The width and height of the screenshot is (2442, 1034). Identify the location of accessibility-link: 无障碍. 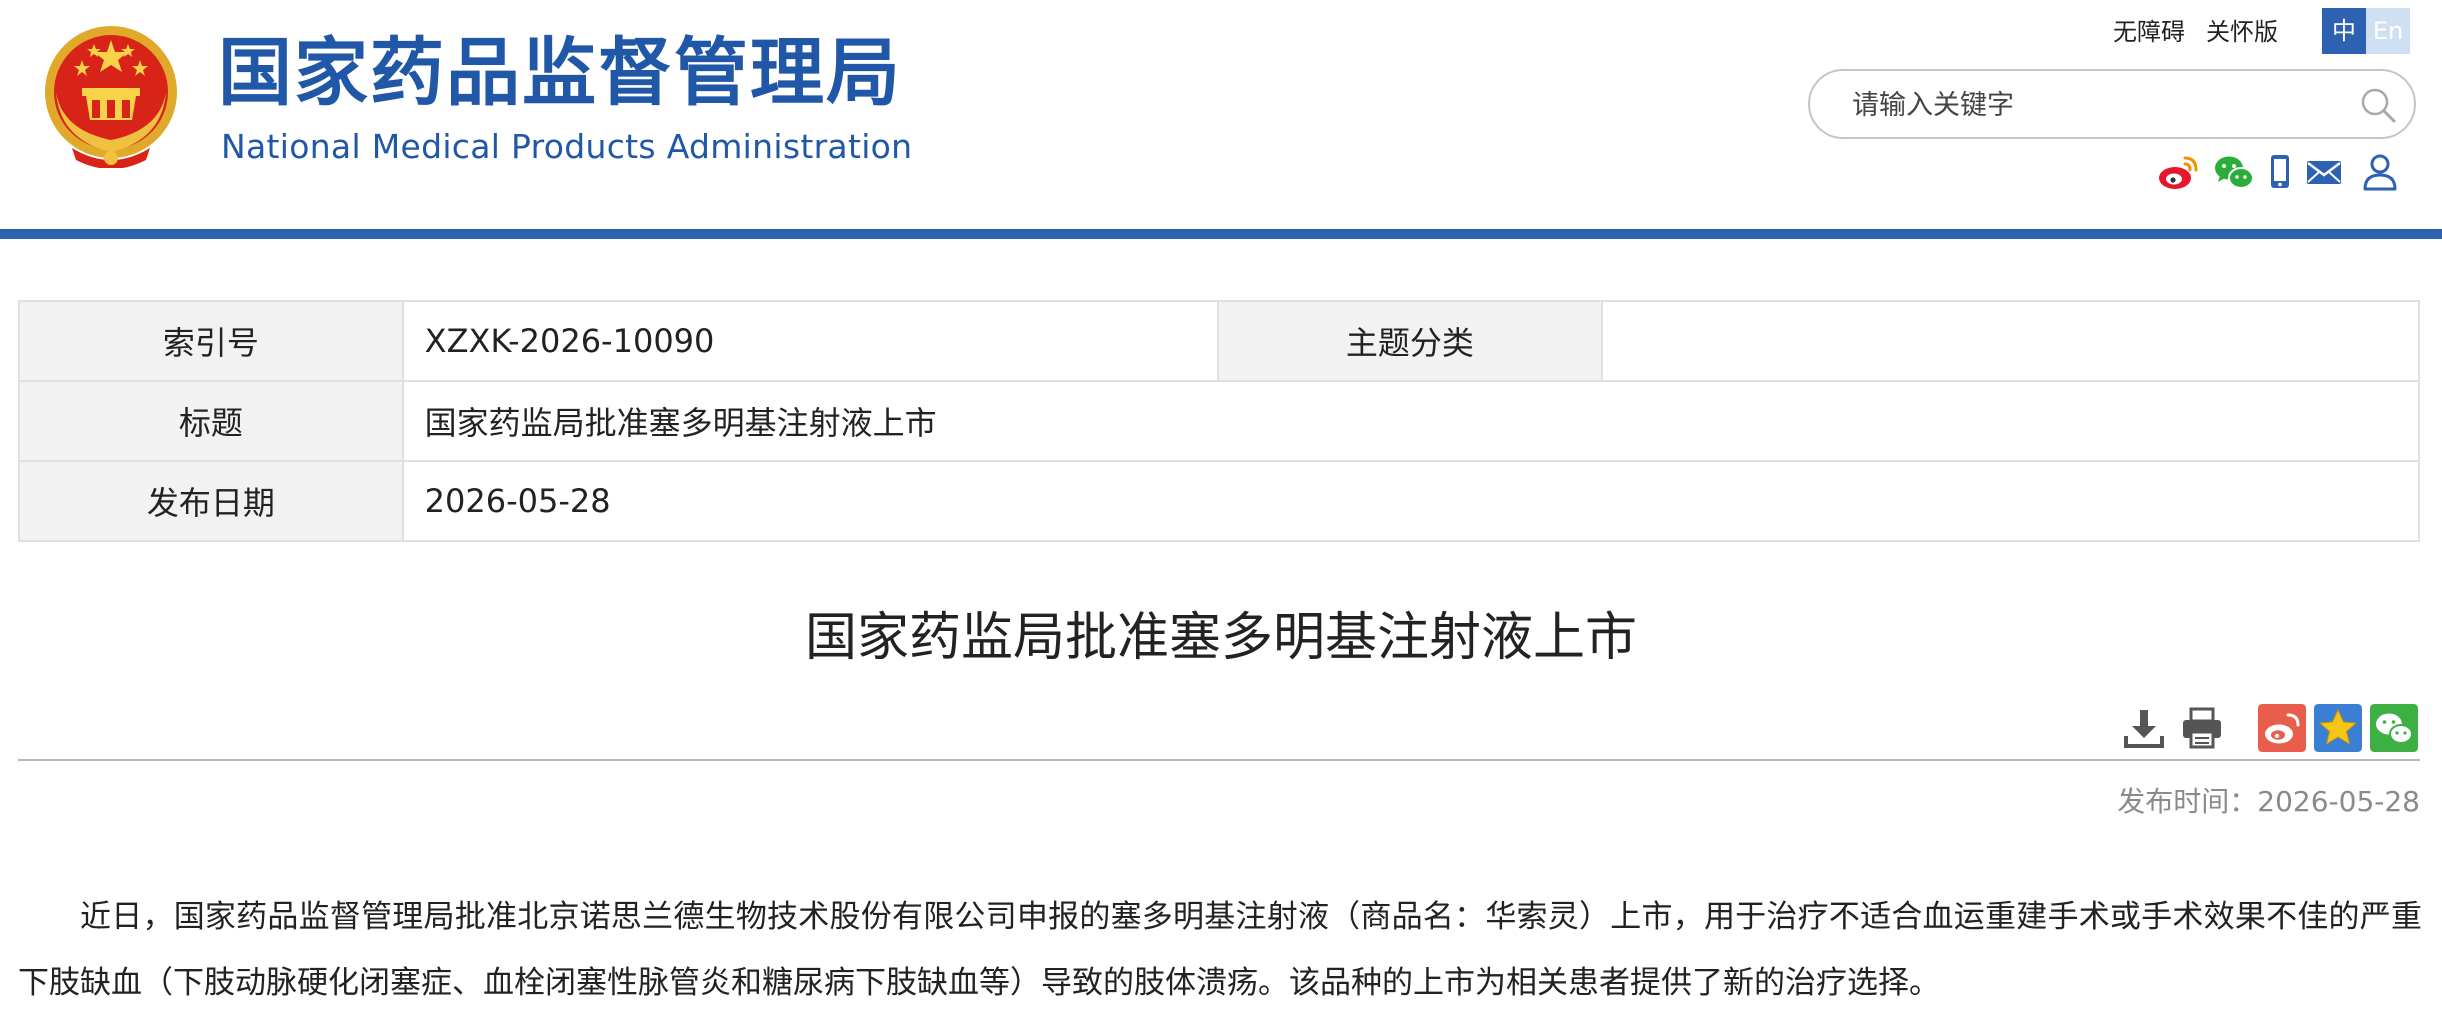
(2149, 32).